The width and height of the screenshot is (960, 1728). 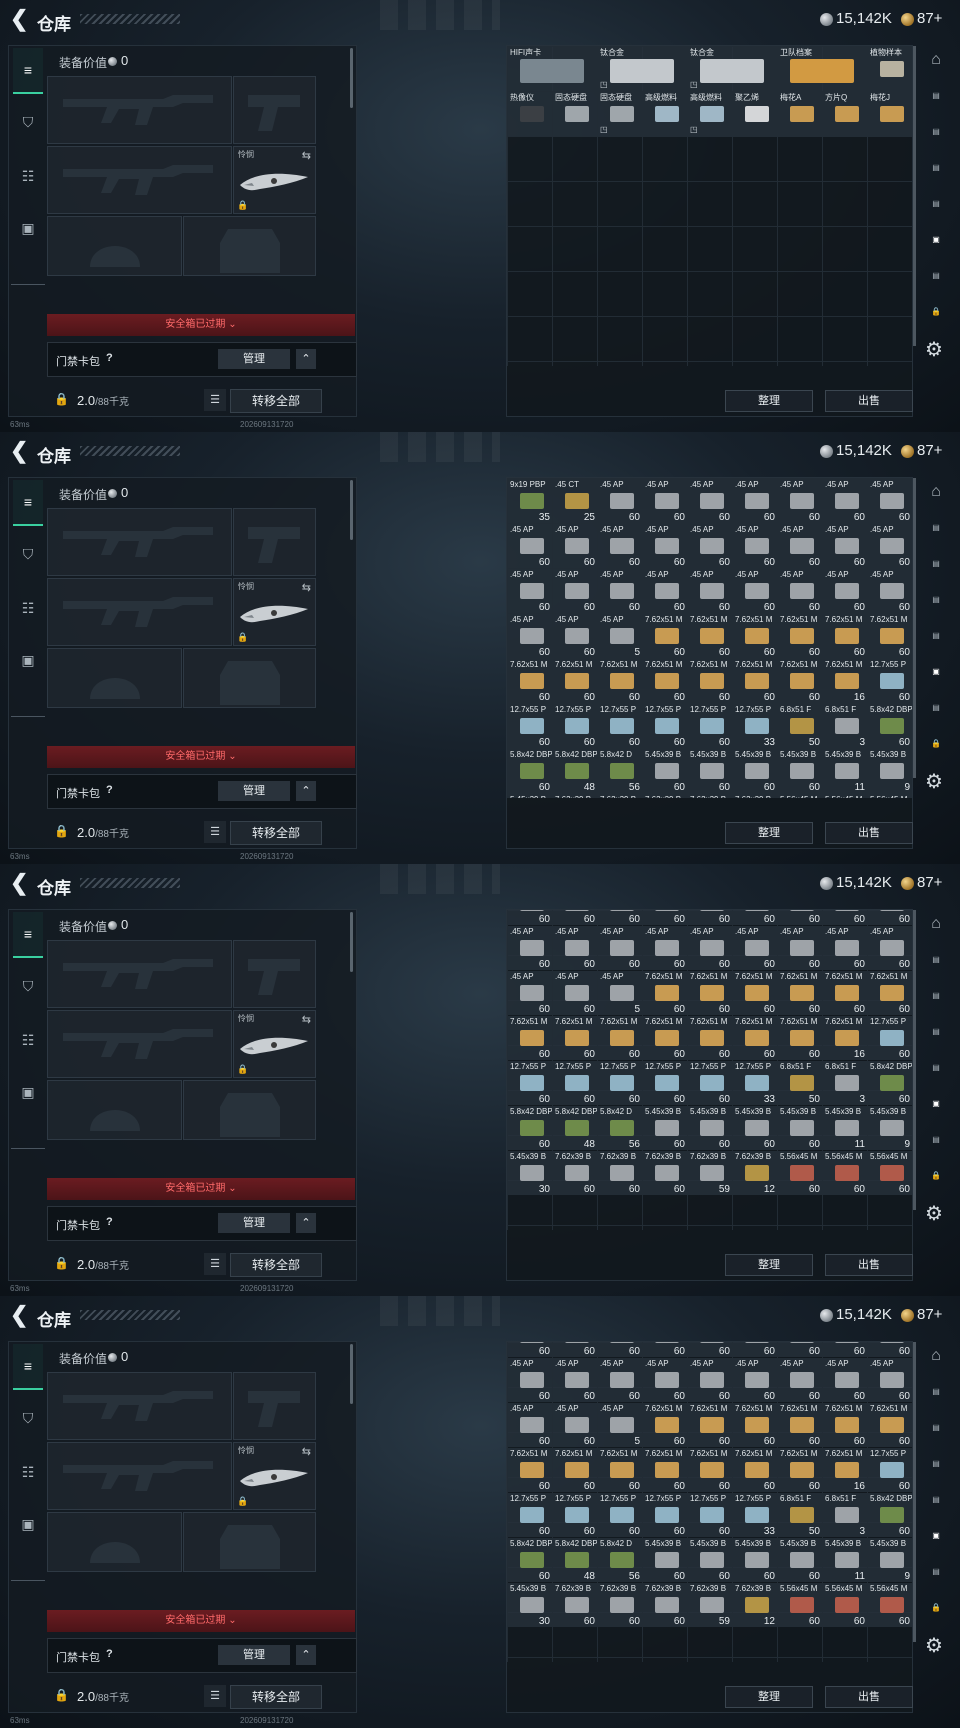 I want to click on home-icon: ⌂, so click(x=936, y=66).